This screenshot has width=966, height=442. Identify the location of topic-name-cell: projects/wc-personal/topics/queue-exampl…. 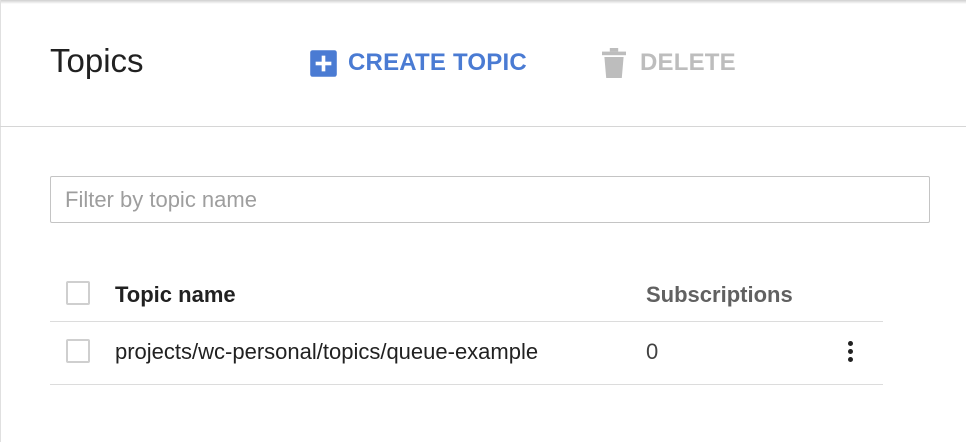
(326, 352).